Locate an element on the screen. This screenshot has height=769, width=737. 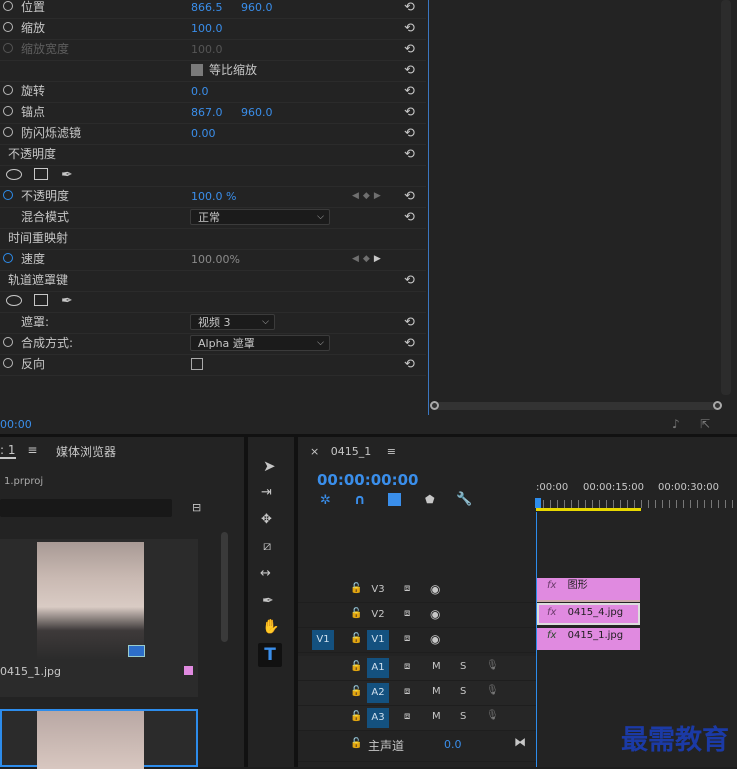
tab-media-browser: 媒体浏览器 is located at coordinates (86, 451).